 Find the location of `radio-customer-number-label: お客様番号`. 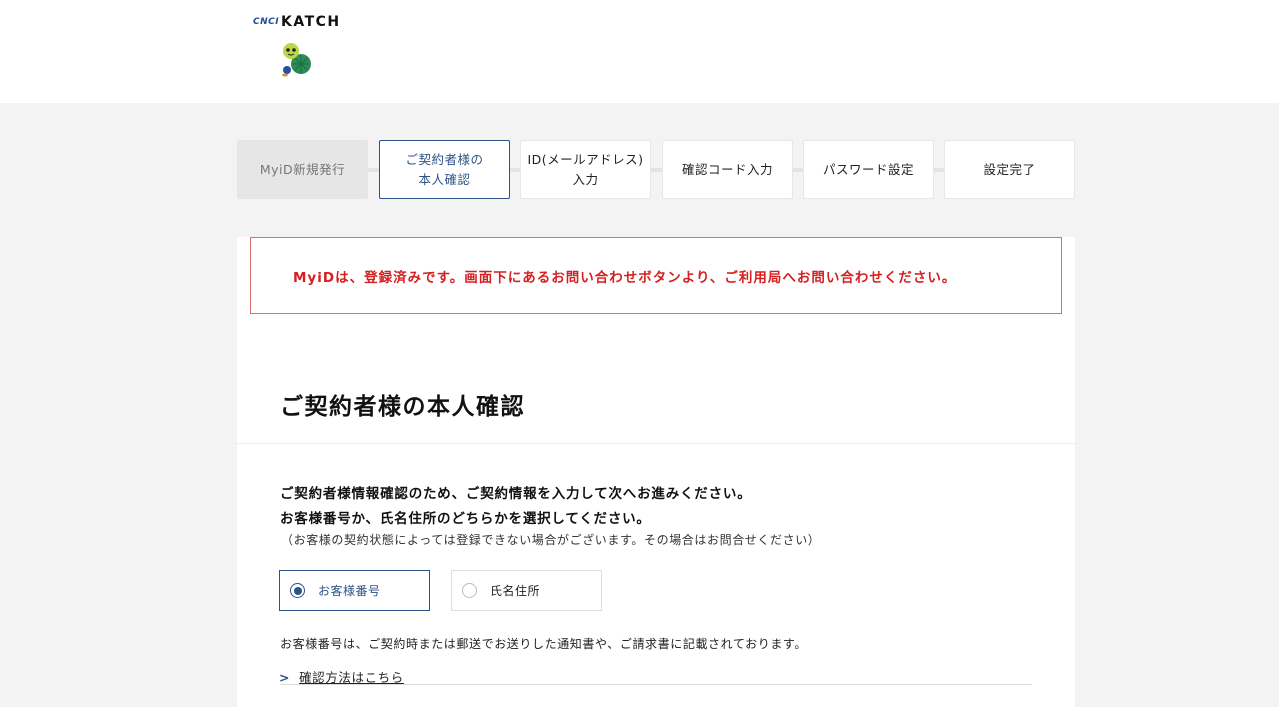

radio-customer-number-label: お客様番号 is located at coordinates (349, 591).